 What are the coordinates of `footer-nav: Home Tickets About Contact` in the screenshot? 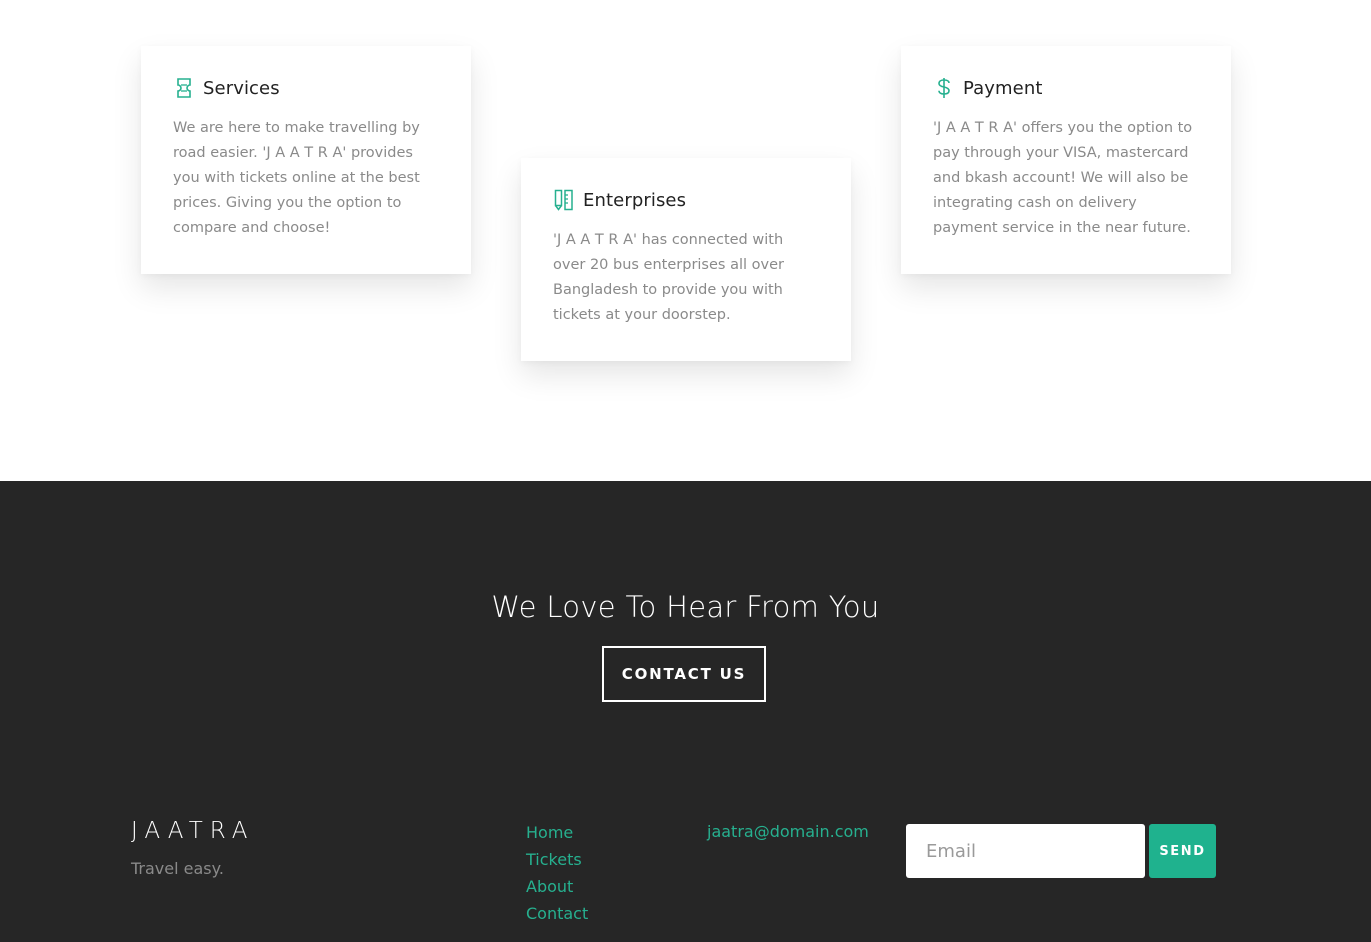 It's located at (557, 876).